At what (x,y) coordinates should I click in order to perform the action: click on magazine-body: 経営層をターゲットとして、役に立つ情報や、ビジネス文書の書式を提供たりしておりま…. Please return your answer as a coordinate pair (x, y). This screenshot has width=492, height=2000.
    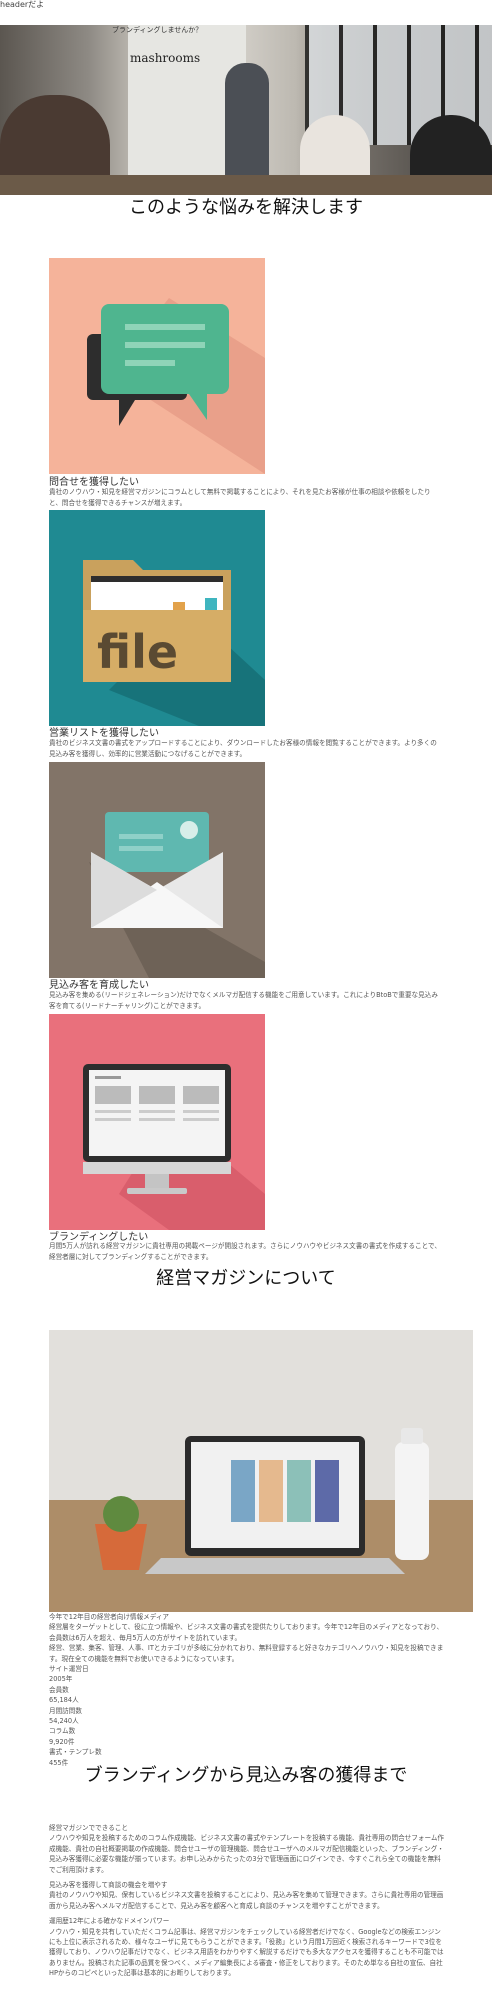
    Looking at the image, I should click on (246, 1632).